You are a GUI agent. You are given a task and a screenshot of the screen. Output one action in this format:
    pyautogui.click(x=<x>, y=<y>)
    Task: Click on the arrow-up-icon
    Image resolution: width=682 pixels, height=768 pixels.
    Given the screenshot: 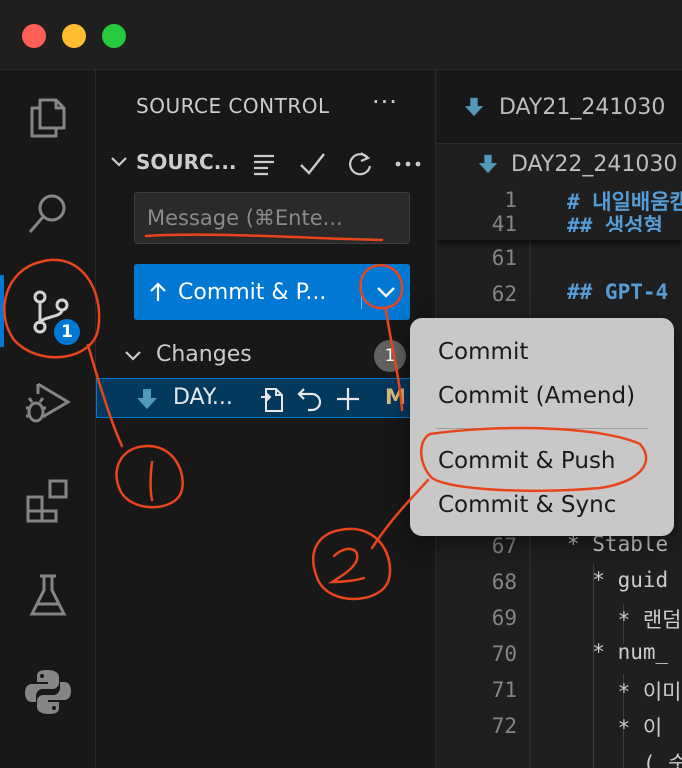 What is the action you would take?
    pyautogui.click(x=158, y=291)
    